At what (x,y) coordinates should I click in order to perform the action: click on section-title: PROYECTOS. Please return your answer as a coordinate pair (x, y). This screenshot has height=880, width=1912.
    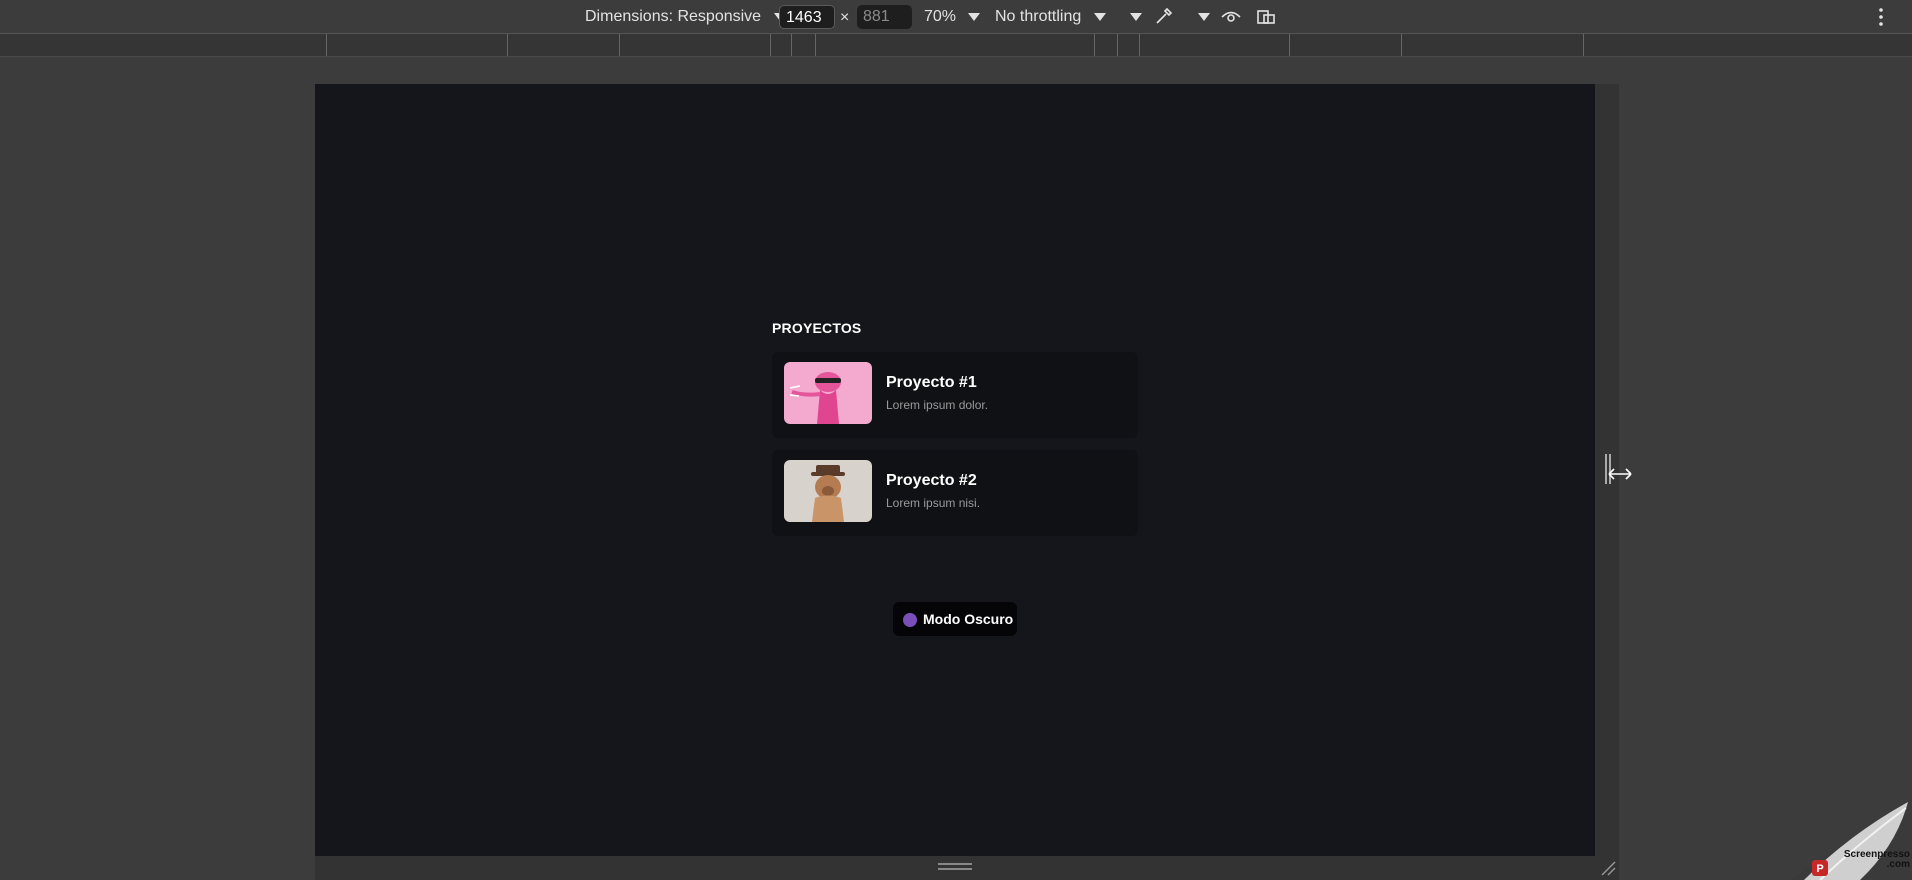
    Looking at the image, I should click on (817, 328).